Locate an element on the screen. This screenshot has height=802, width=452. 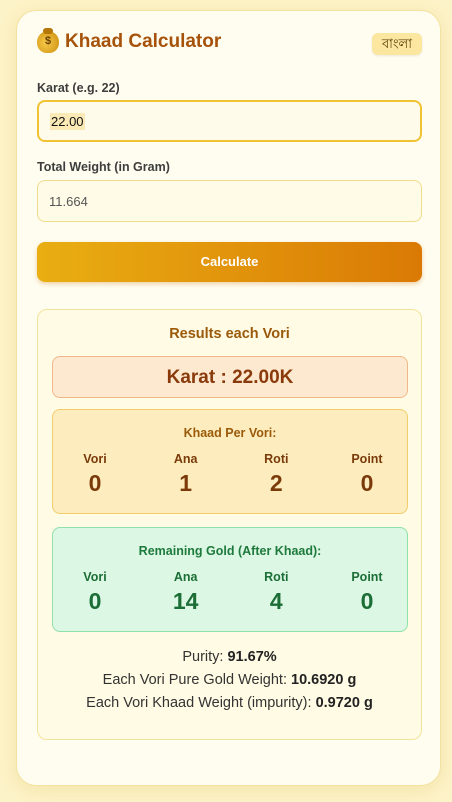
purity-line: Purity: 91.67% is located at coordinates (229, 657).